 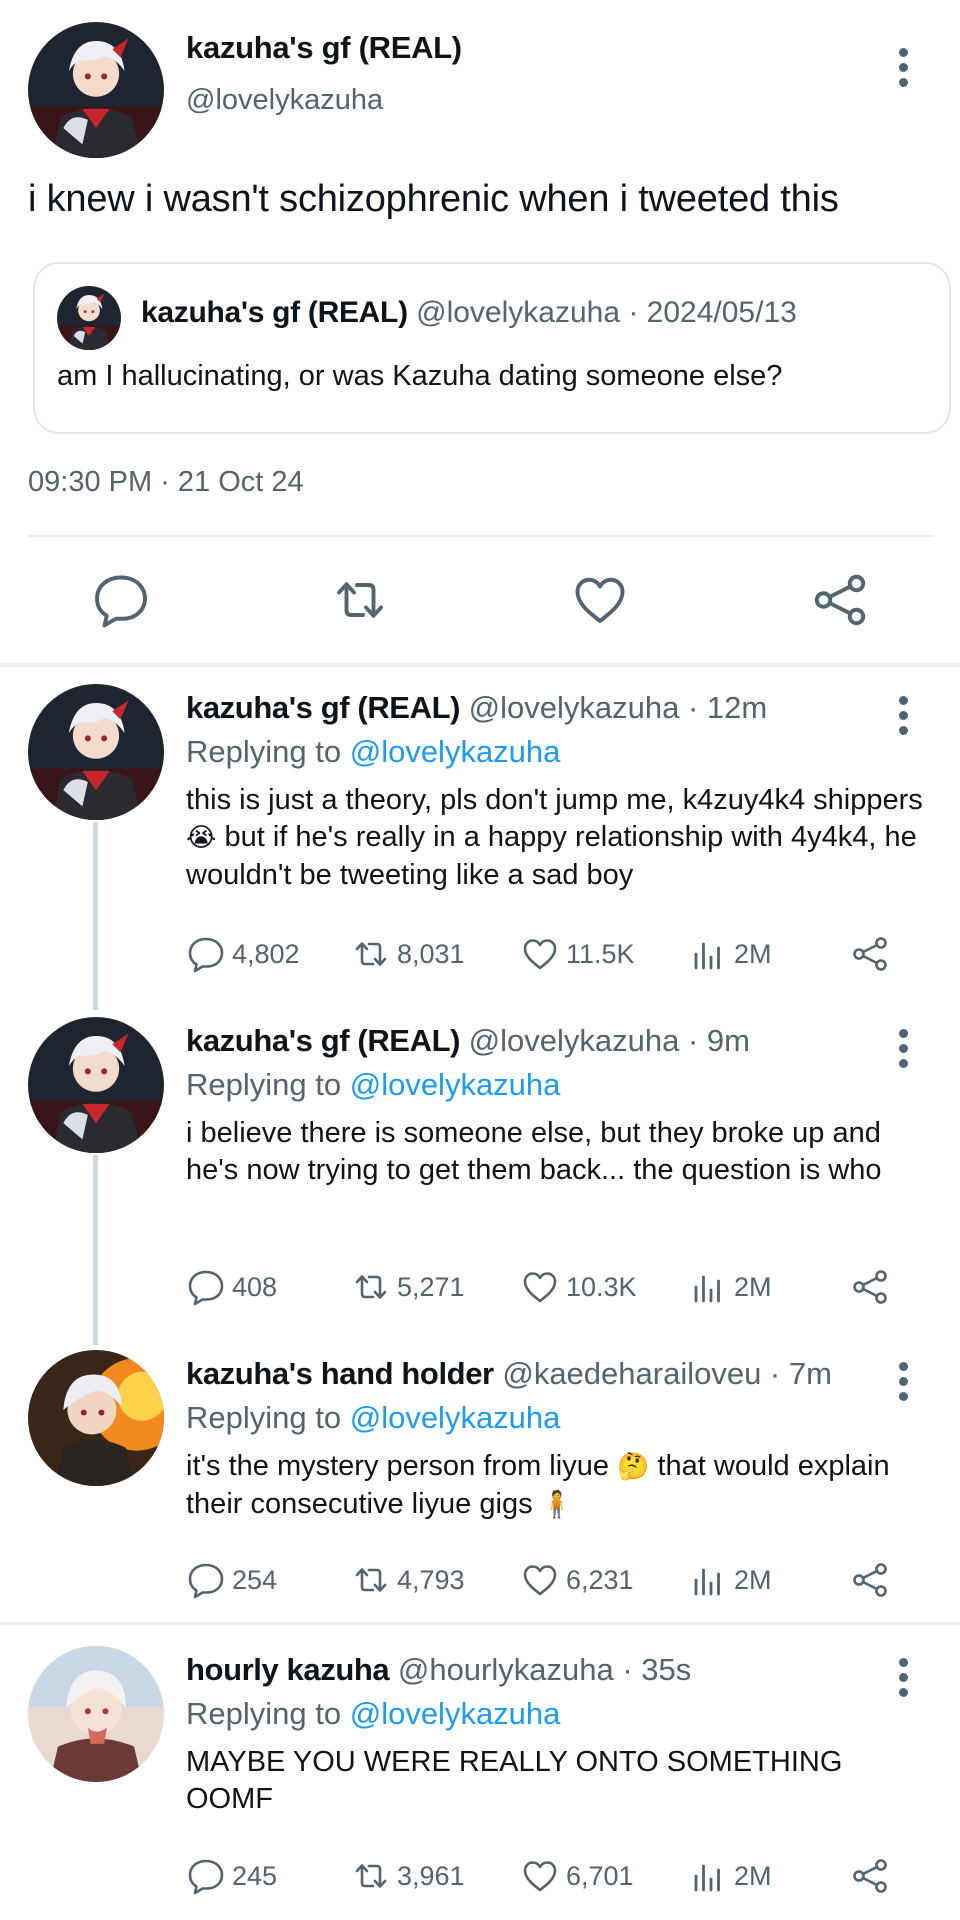 I want to click on like-count-button: 11.5K, so click(x=577, y=954).